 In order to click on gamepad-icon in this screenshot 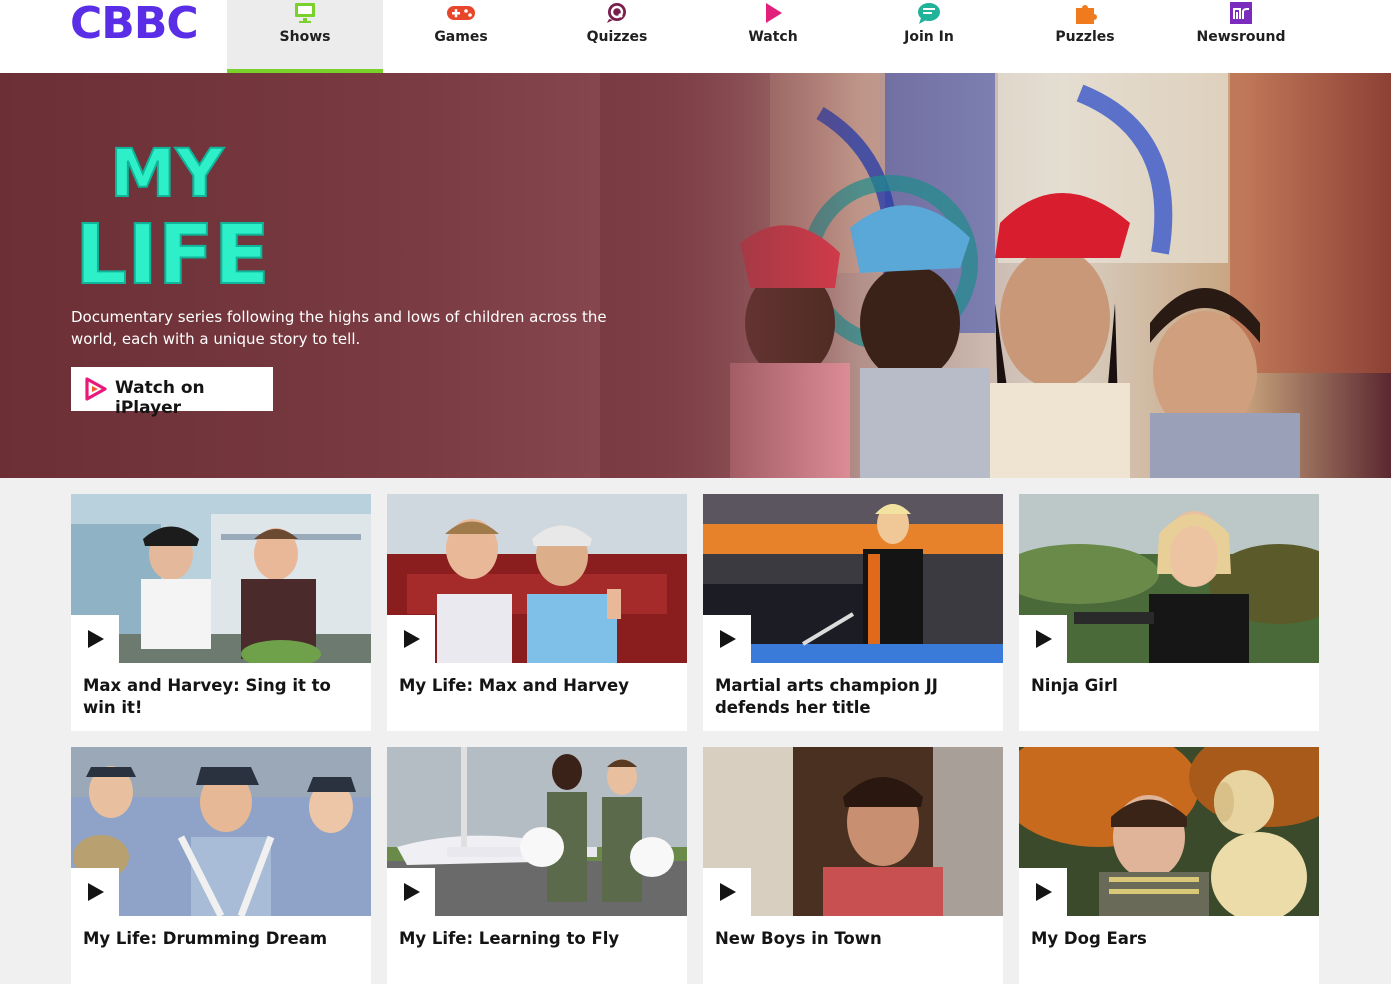, I will do `click(461, 13)`.